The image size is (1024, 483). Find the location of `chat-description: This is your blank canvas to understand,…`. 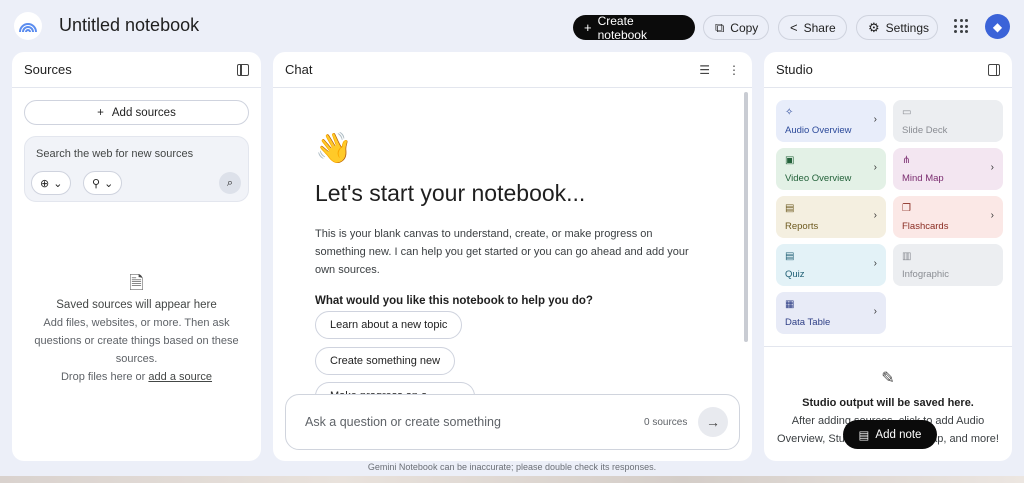

chat-description: This is your blank canvas to understand,… is located at coordinates (502, 252).